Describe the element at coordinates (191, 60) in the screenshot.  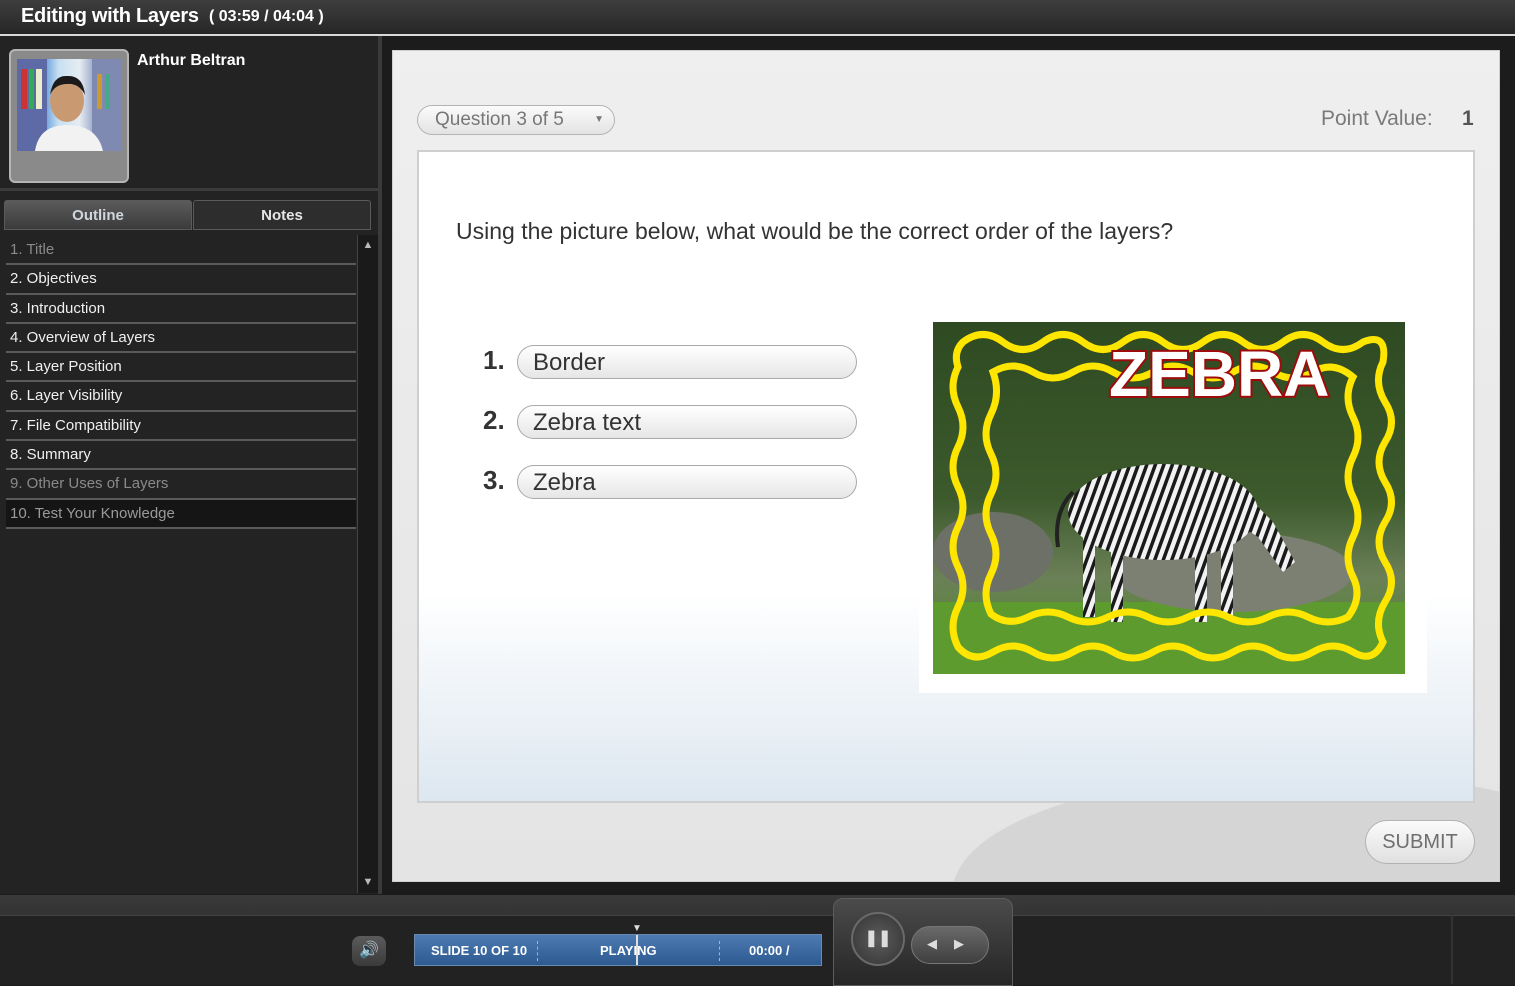
I see `presenter-name: Arthur Beltran` at that location.